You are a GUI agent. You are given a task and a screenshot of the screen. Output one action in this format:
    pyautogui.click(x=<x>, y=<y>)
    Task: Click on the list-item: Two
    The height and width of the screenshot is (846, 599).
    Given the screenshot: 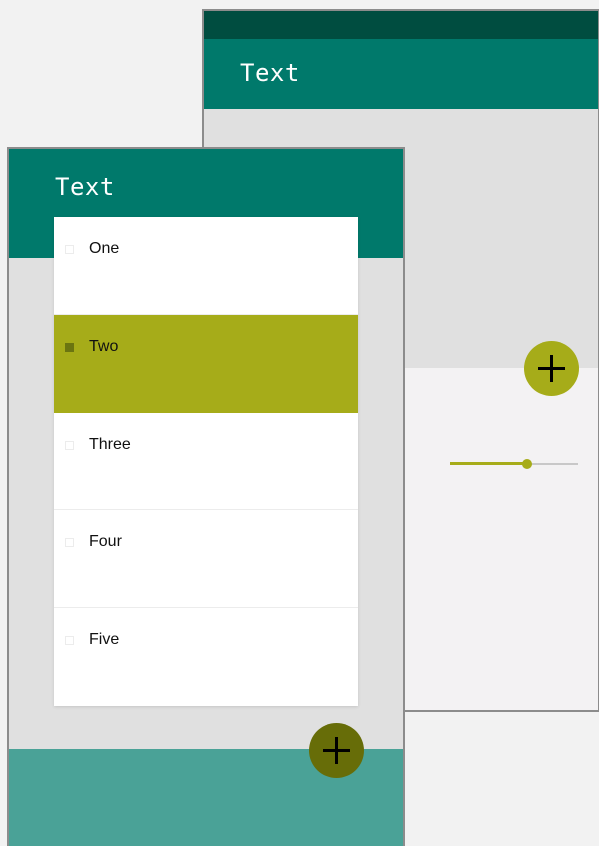 What is the action you would take?
    pyautogui.click(x=206, y=363)
    